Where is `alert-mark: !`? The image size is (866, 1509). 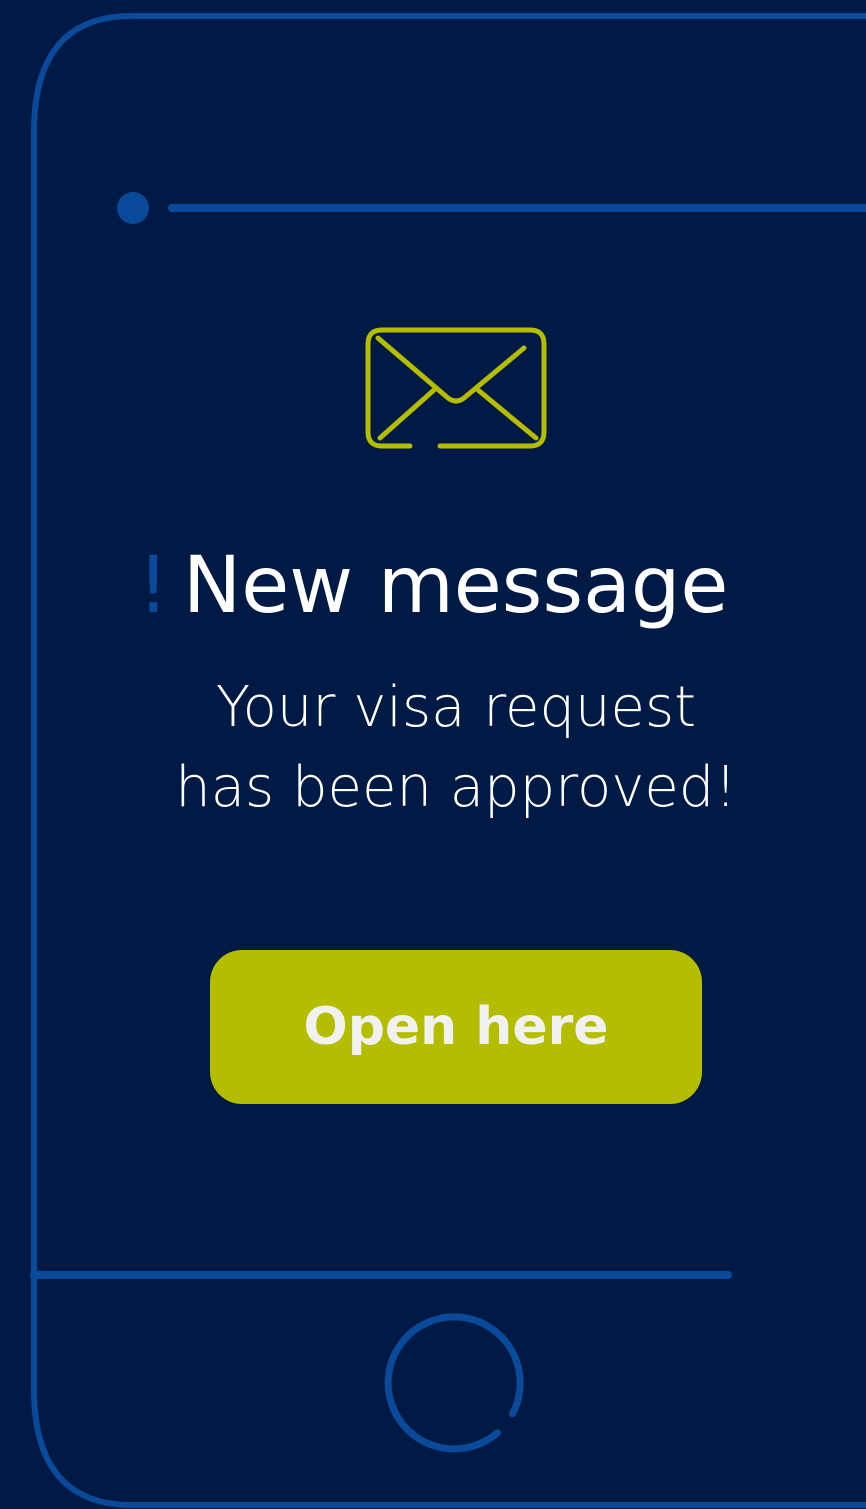 alert-mark: ! is located at coordinates (153, 586).